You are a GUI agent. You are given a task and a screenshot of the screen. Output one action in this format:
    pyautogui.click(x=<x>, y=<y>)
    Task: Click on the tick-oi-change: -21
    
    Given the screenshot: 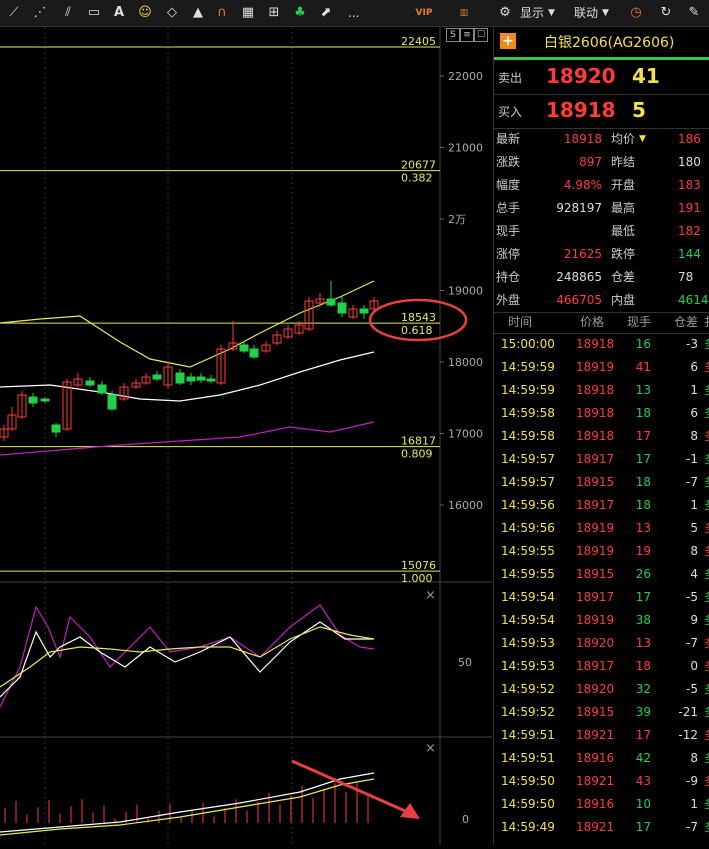 What is the action you would take?
    pyautogui.click(x=688, y=712)
    